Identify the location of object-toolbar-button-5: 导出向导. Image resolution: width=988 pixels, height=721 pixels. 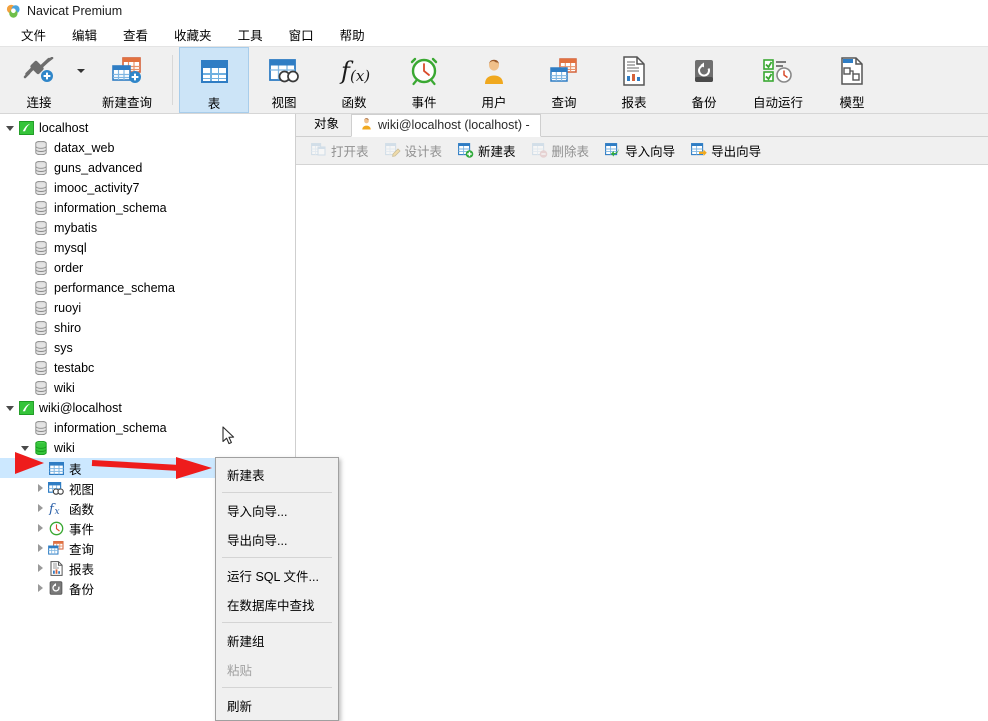
(726, 150).